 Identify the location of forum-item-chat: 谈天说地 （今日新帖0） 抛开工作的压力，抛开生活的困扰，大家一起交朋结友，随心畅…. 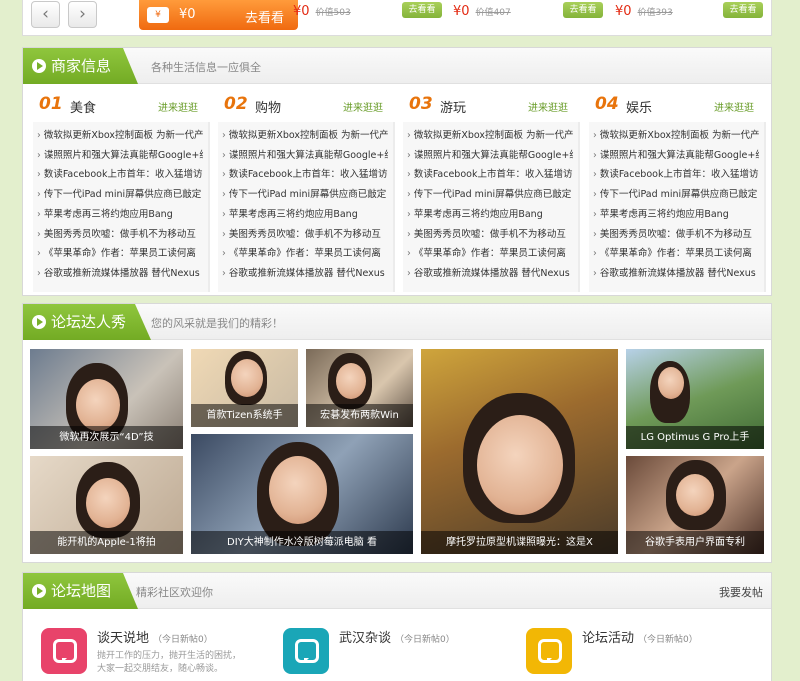
(151, 654).